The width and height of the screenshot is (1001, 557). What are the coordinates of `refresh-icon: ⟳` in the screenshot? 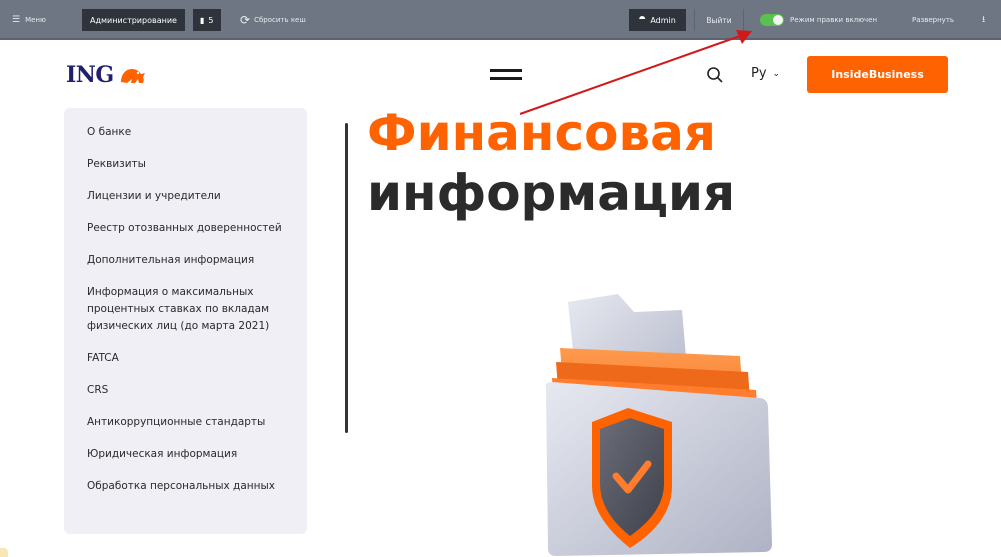 It's located at (245, 20).